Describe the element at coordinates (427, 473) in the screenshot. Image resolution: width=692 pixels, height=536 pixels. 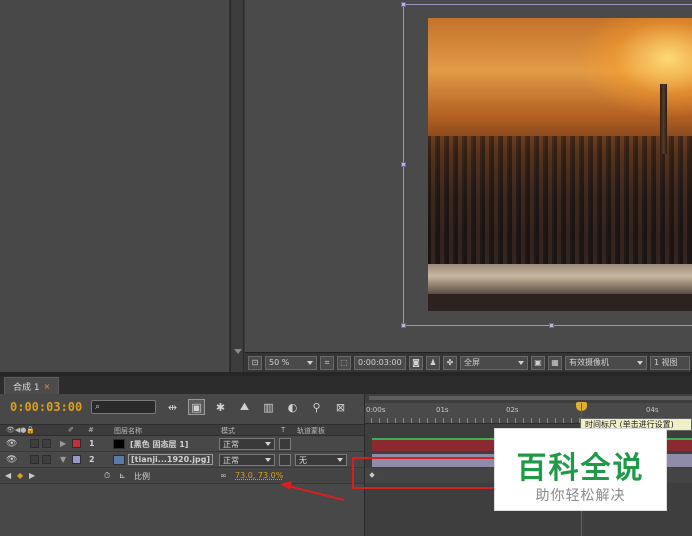
I see `annotation-highlight-box` at that location.